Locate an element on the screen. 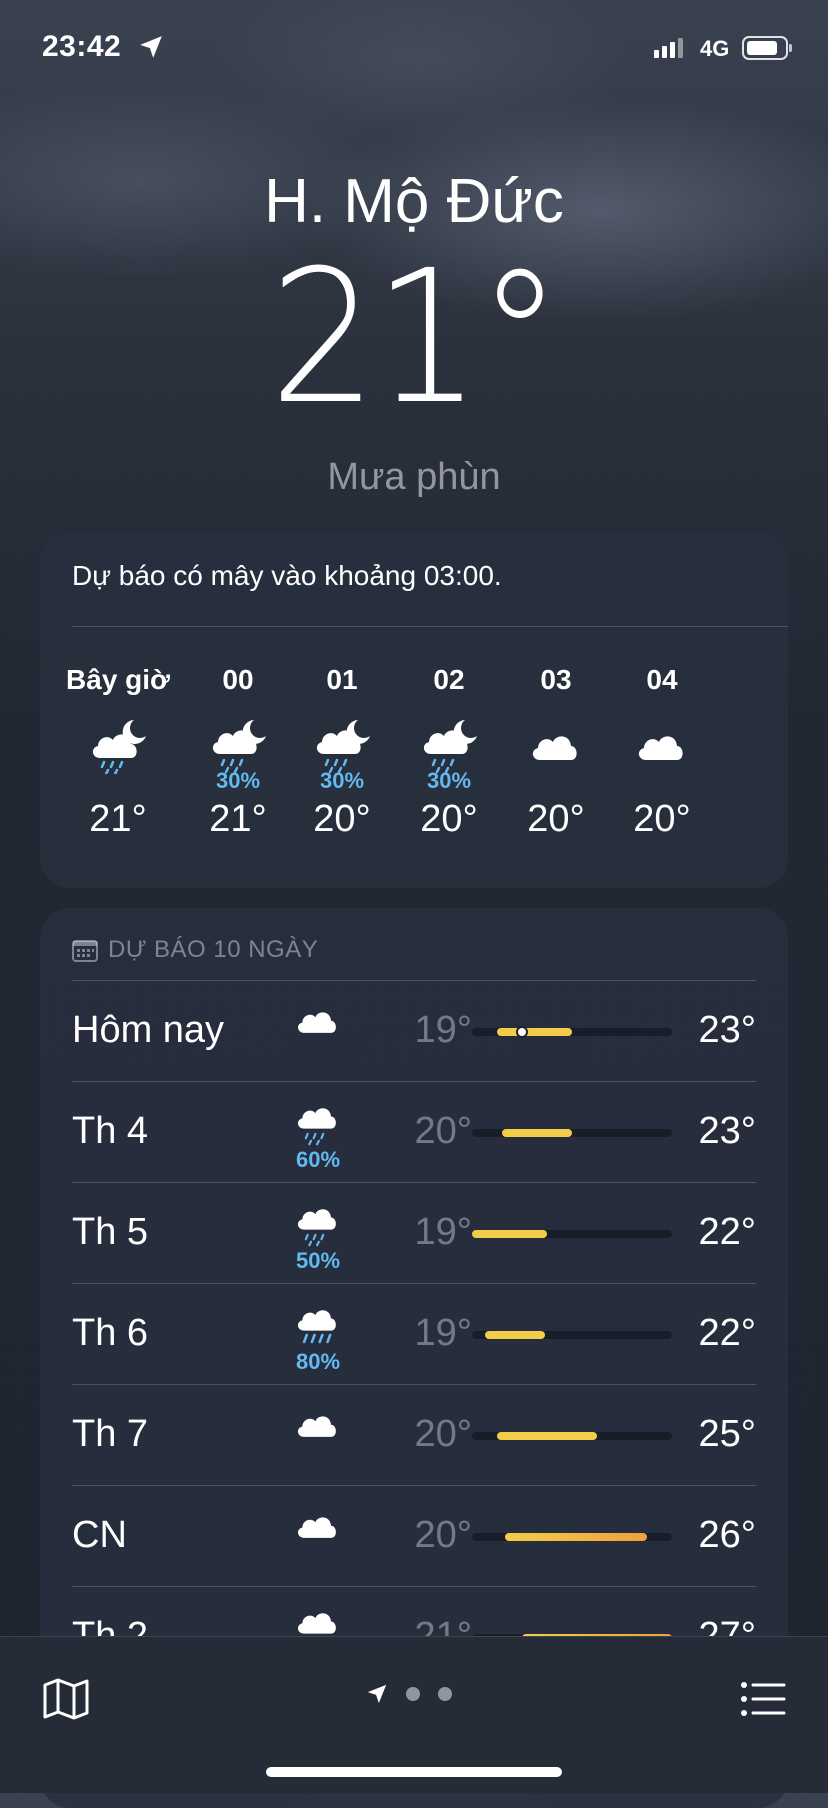  day-name: Th 7 is located at coordinates (110, 1434).